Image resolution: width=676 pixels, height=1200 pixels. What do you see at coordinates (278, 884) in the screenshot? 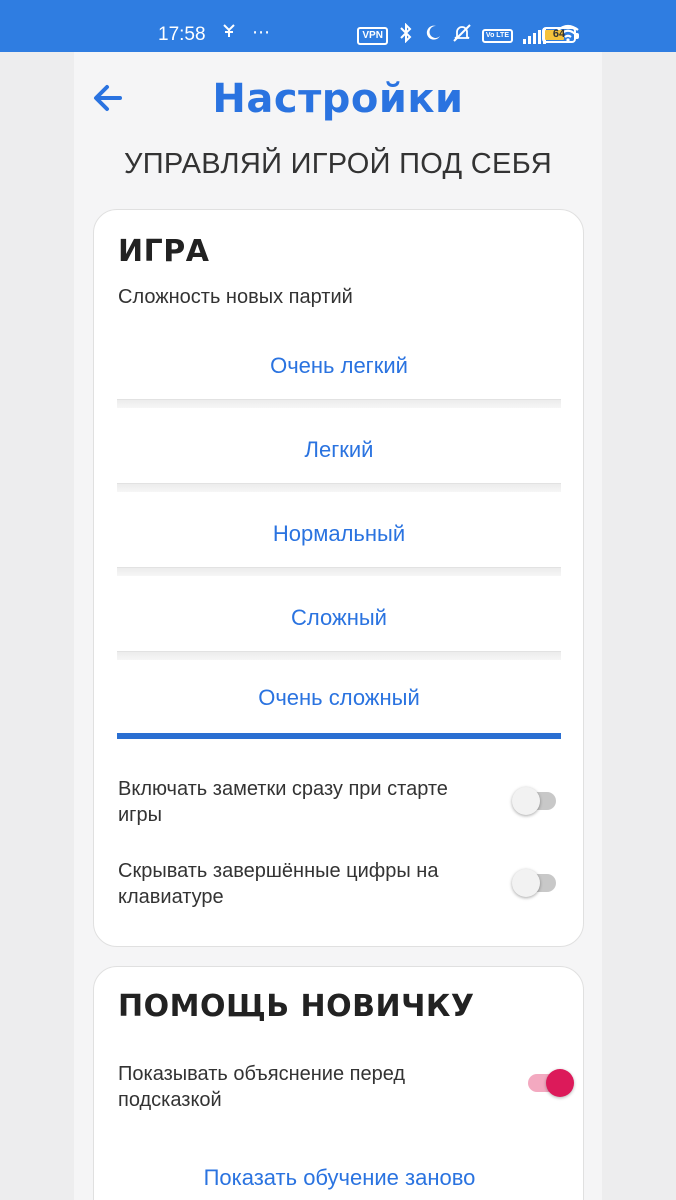
I see `setting-label: Скрывать завершённые цифры на клавиатуре` at bounding box center [278, 884].